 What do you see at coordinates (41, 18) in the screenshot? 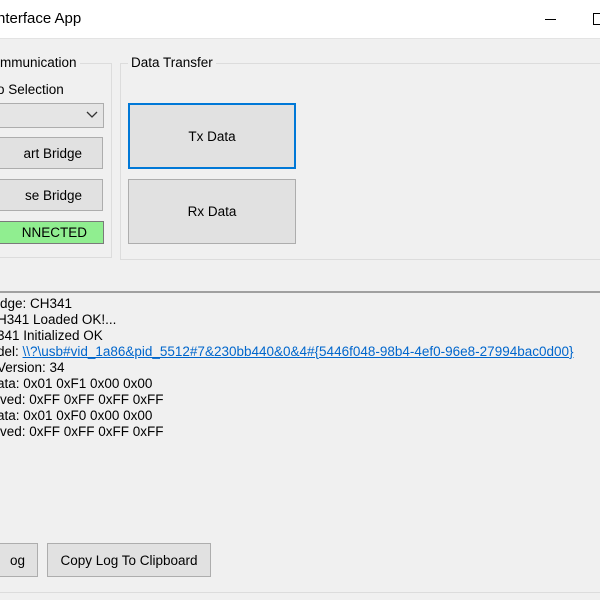
I see `window-title: nterface App` at bounding box center [41, 18].